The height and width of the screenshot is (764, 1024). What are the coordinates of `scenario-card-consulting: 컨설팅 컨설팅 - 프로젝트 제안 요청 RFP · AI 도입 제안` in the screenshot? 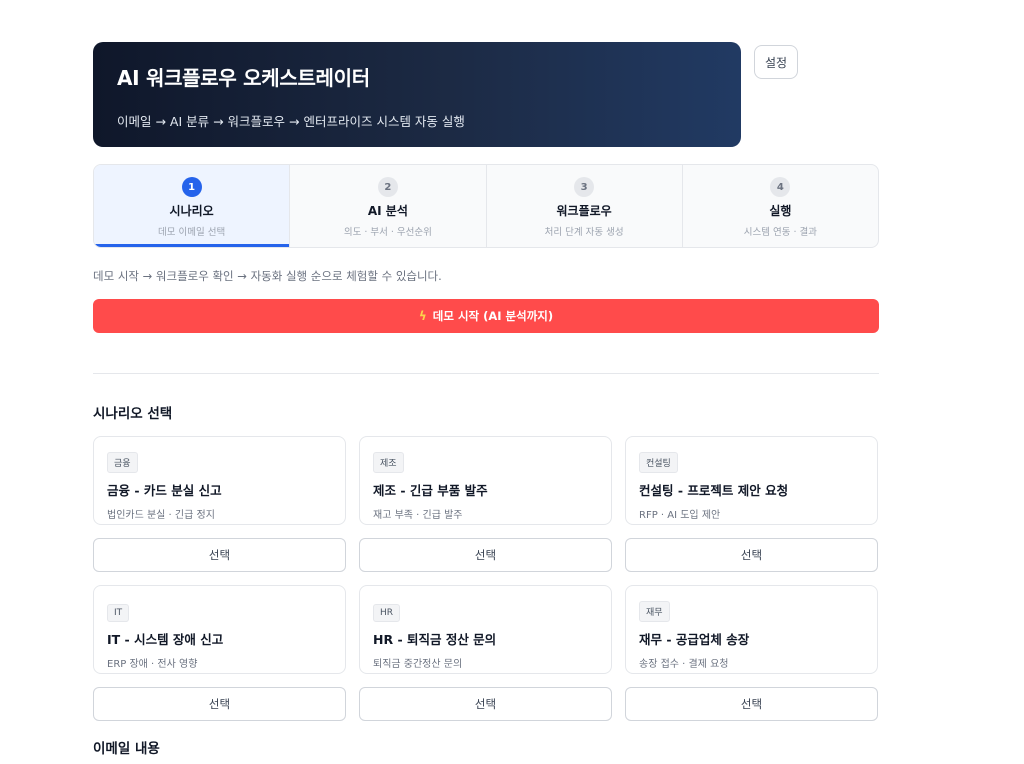 It's located at (751, 480).